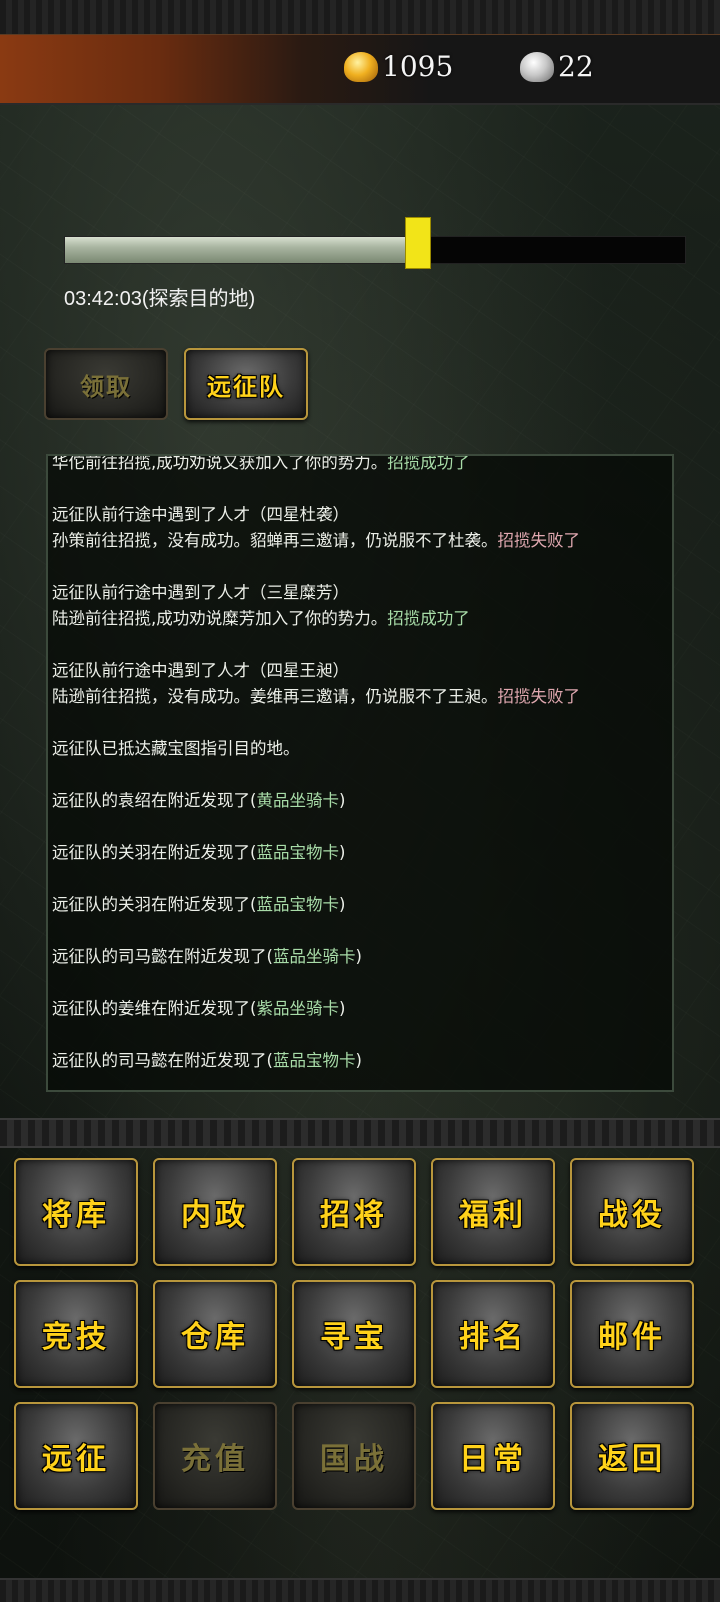 Image resolution: width=720 pixels, height=1602 pixels. Describe the element at coordinates (632, 1334) in the screenshot. I see `menu-button: 邮件` at that location.